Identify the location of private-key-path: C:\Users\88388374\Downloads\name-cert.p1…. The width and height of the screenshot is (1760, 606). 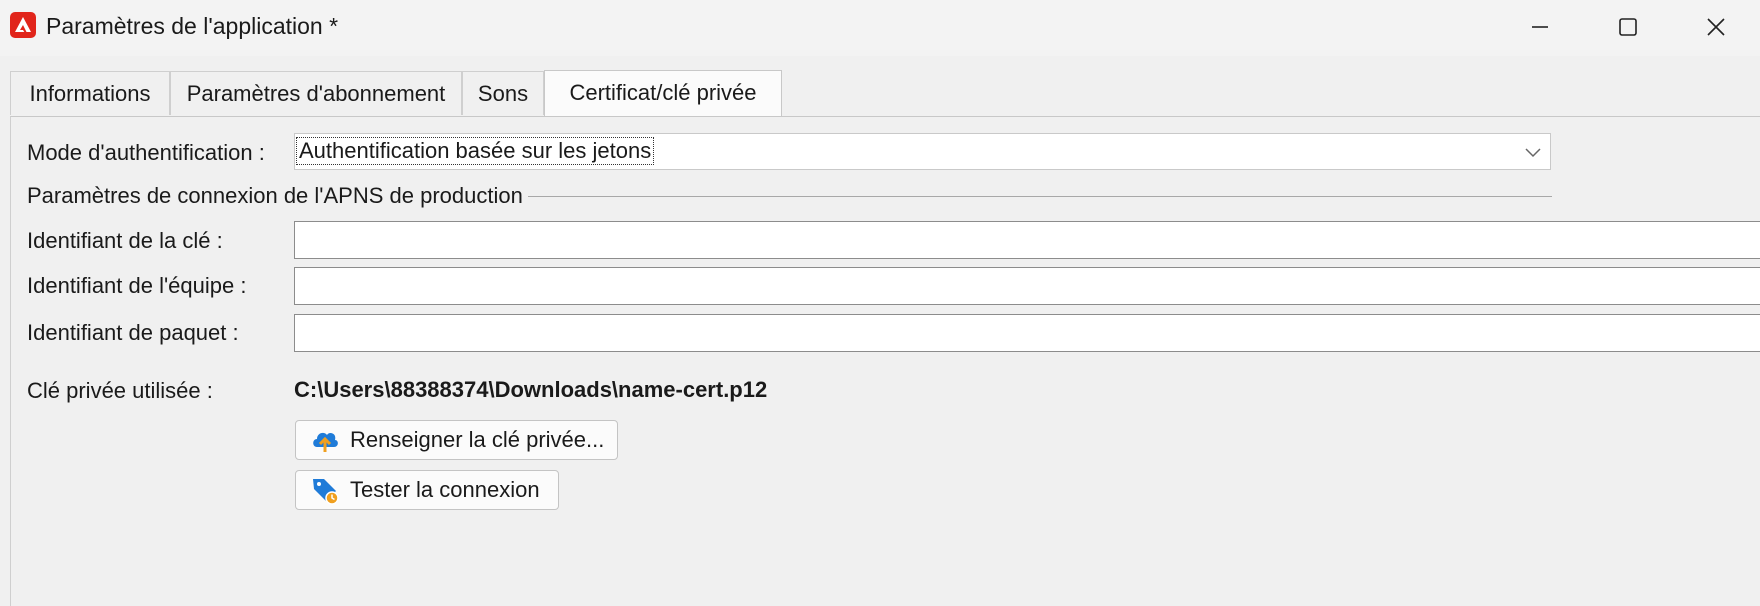
(531, 389).